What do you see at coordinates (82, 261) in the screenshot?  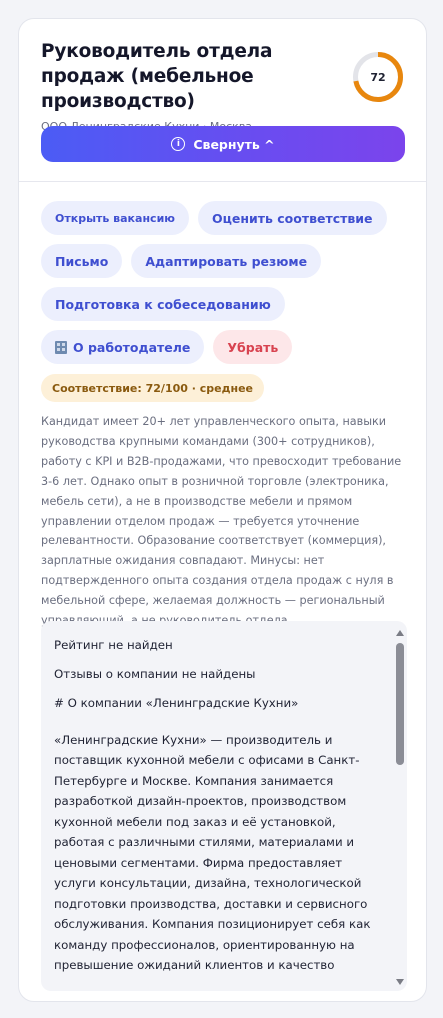 I see `letter-button: Письмо` at bounding box center [82, 261].